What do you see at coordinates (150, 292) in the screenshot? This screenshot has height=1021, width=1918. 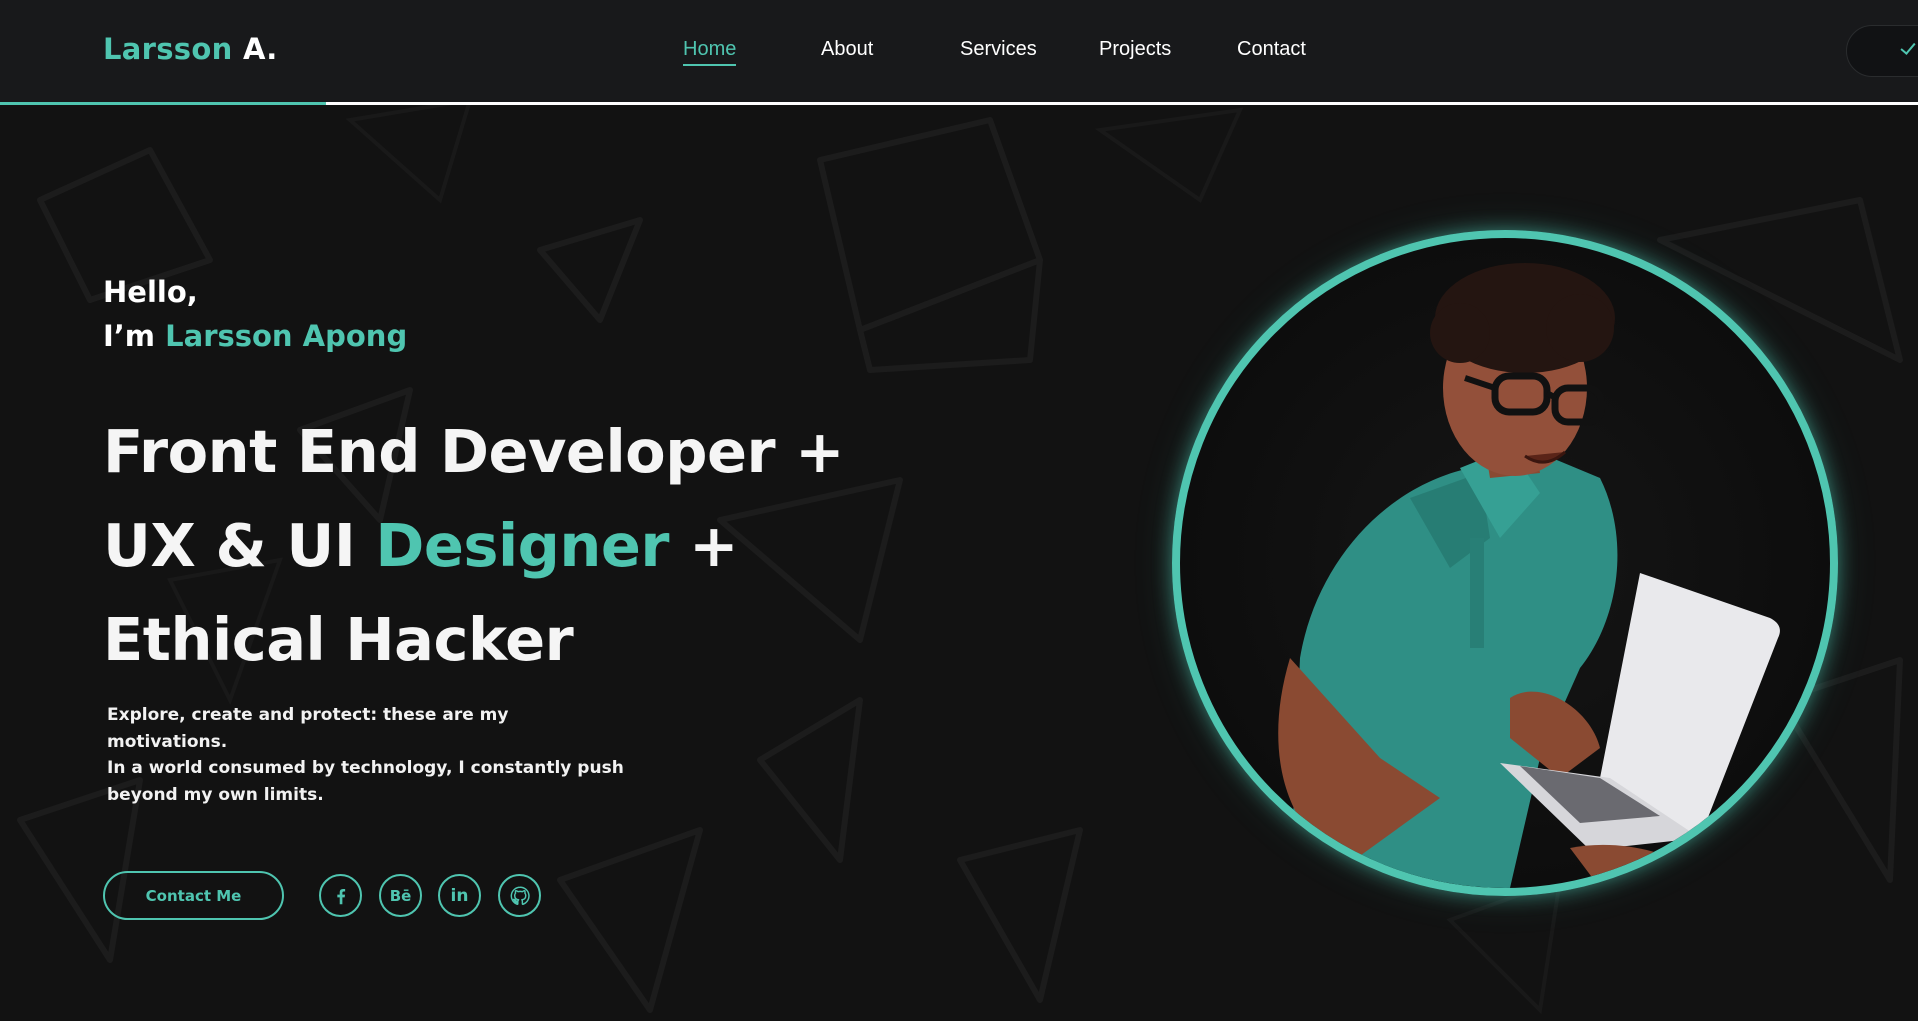 I see `greeting-hello: Hello,` at bounding box center [150, 292].